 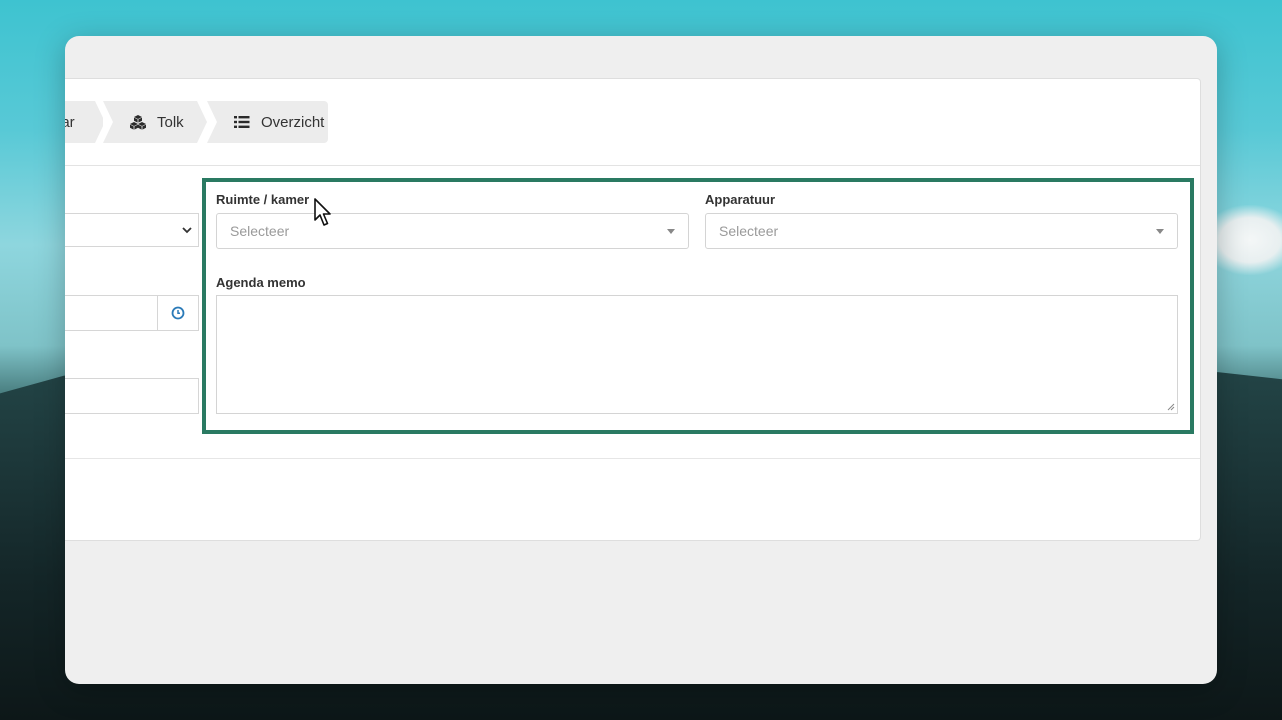 I want to click on time-input, so click(x=132, y=313).